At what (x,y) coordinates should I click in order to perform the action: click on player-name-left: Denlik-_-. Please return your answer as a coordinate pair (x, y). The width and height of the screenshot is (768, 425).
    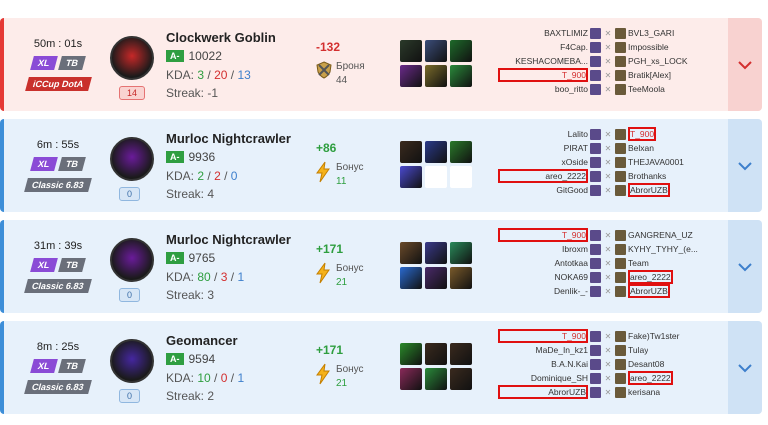
    Looking at the image, I should click on (543, 291).